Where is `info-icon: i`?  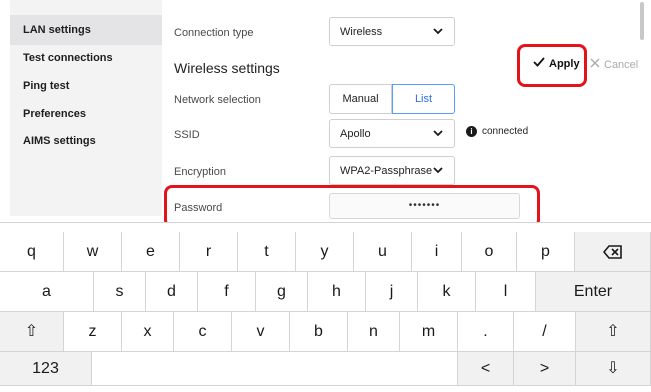 info-icon: i is located at coordinates (471, 131).